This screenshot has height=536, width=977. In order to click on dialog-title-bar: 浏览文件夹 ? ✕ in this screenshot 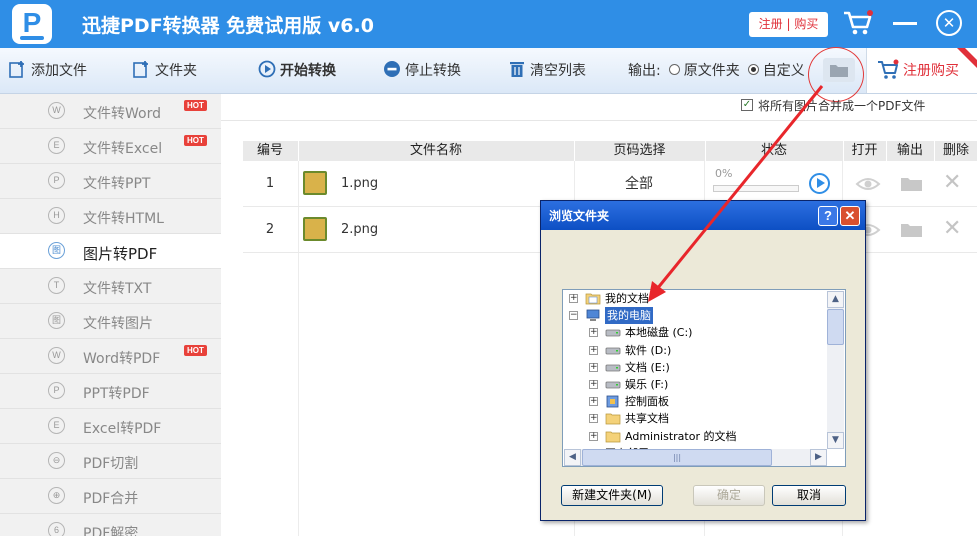, I will do `click(703, 215)`.